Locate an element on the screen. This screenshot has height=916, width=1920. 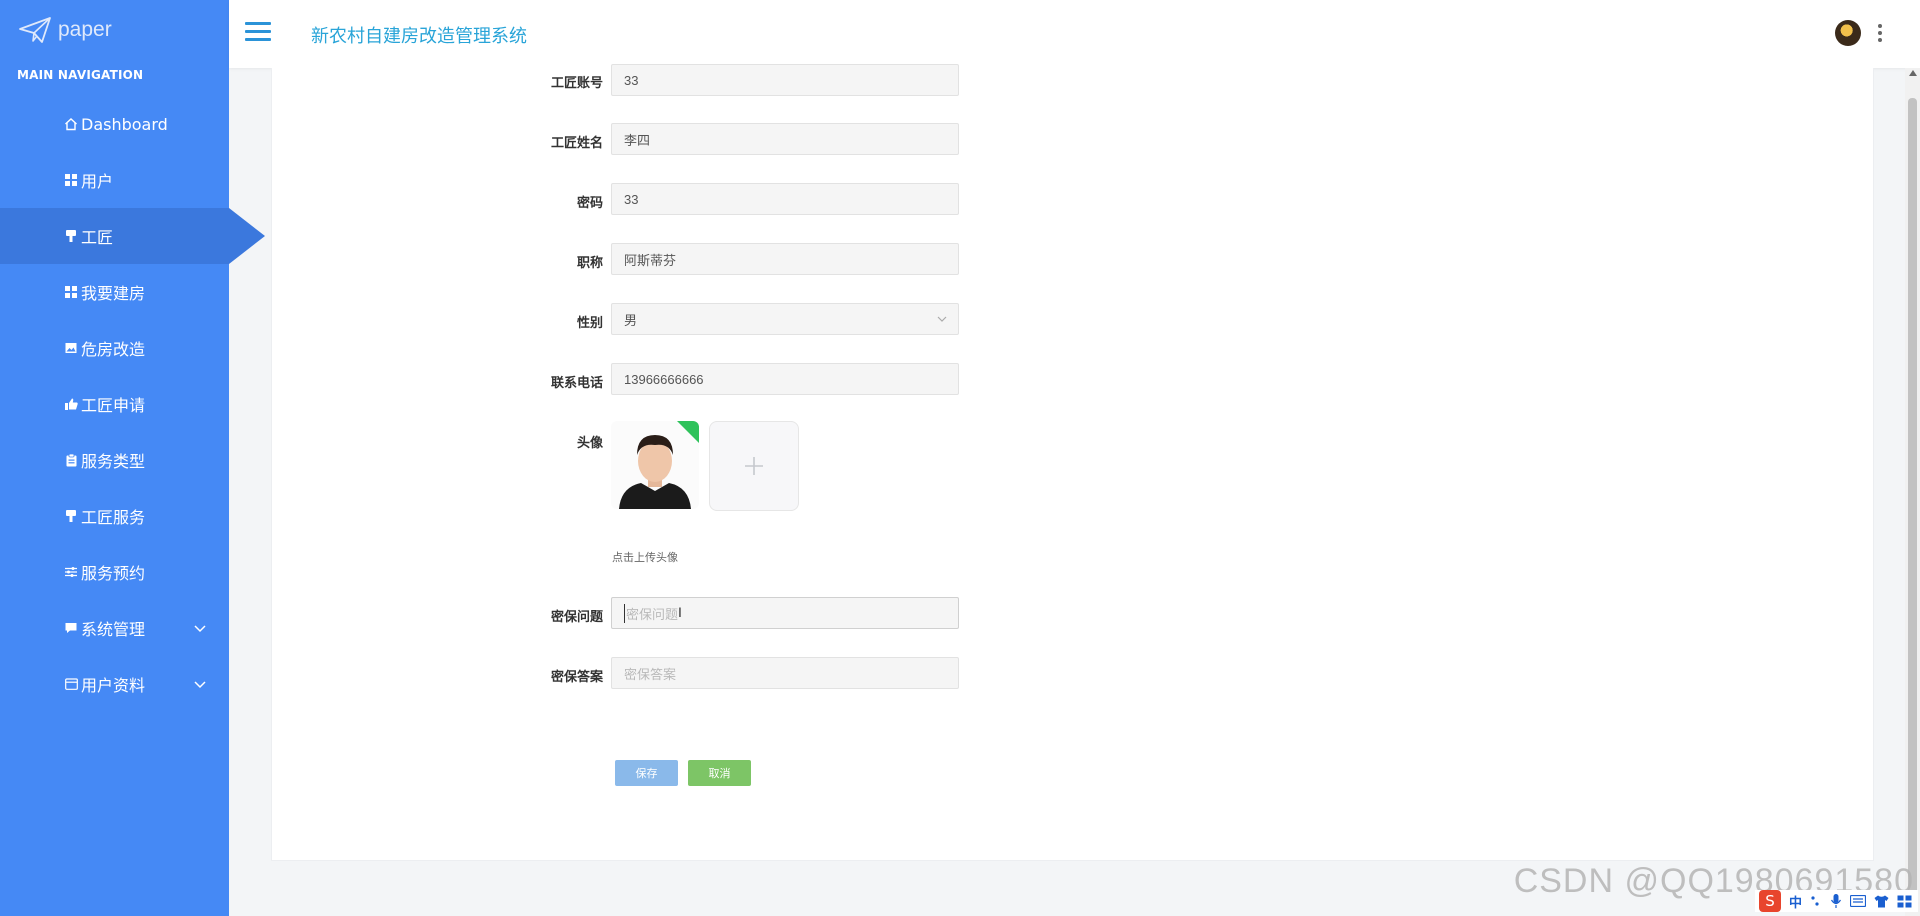
account-label: 工匠账号 is located at coordinates (576, 83).